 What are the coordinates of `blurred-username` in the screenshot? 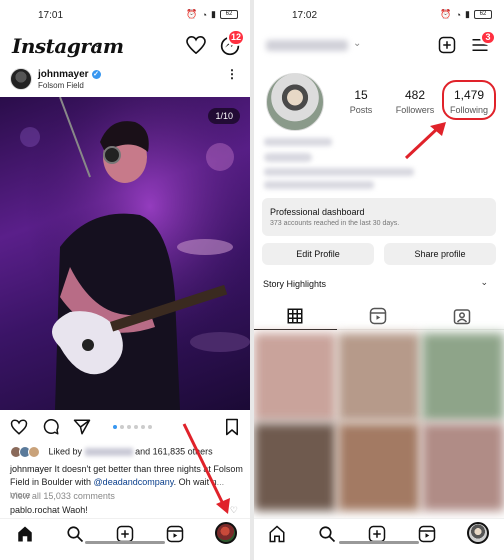 It's located at (307, 45).